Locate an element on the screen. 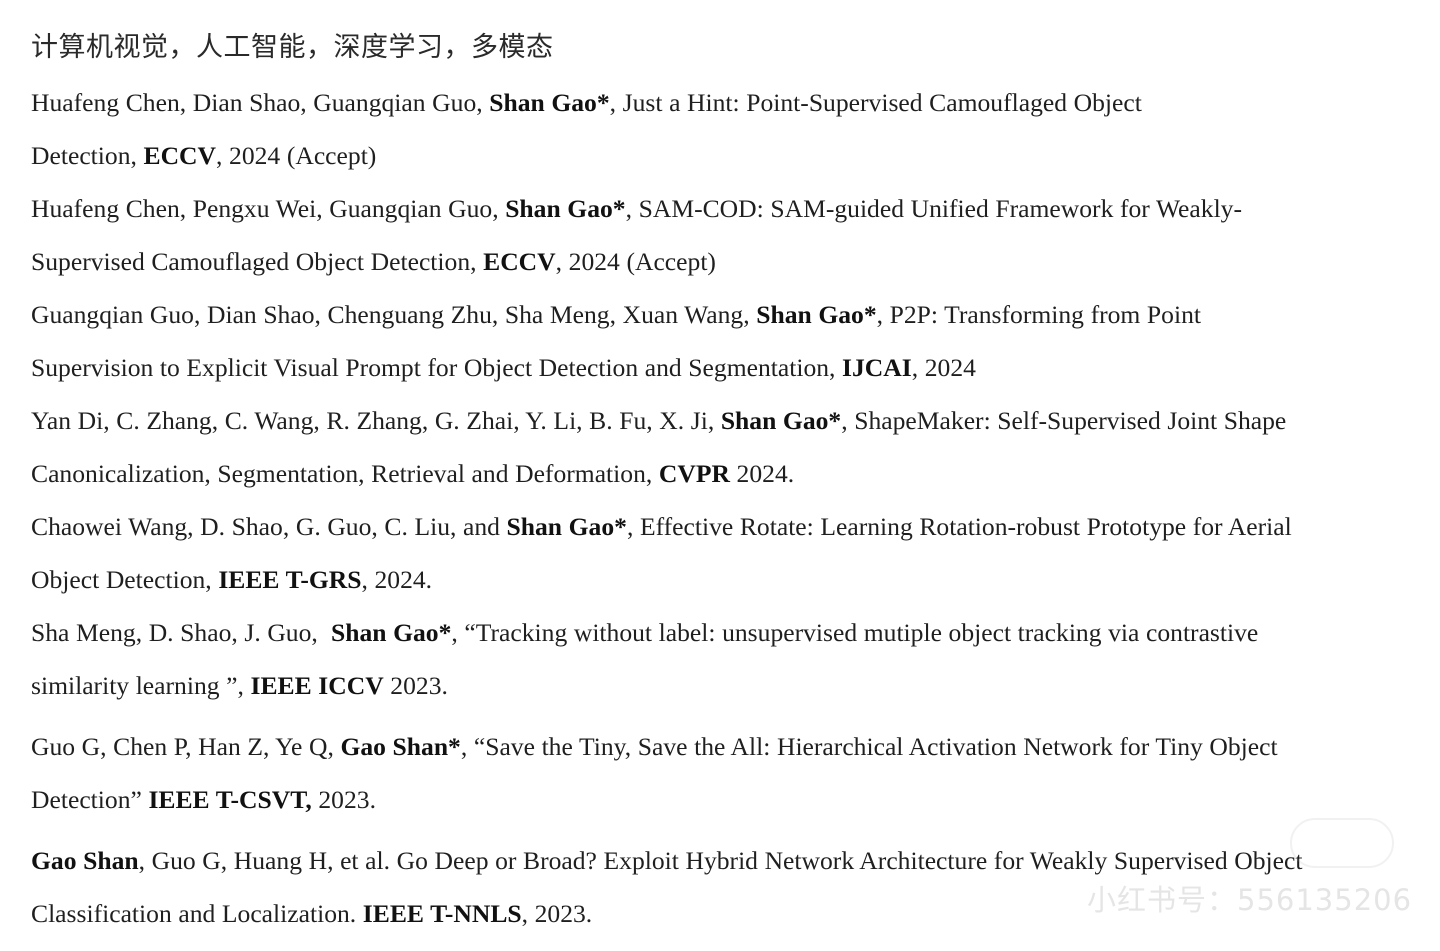 This screenshot has height=951, width=1440. title-text: Object Detection, is located at coordinates (125, 579).